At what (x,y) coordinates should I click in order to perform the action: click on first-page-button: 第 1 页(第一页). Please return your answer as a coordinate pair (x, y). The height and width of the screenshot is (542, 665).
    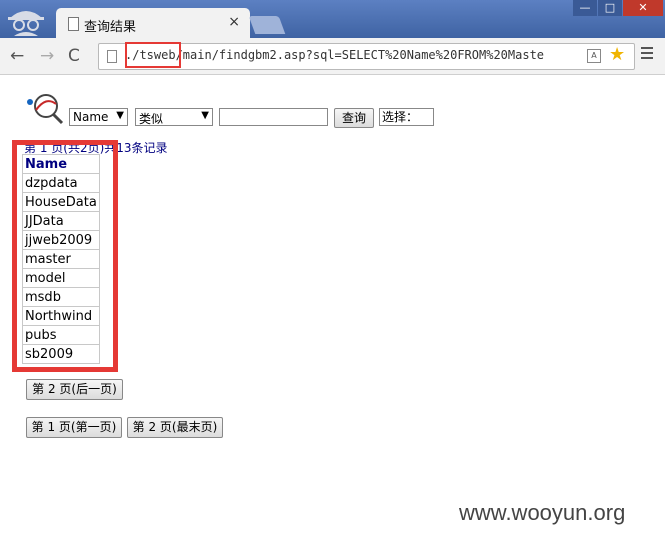
    Looking at the image, I should click on (74, 427).